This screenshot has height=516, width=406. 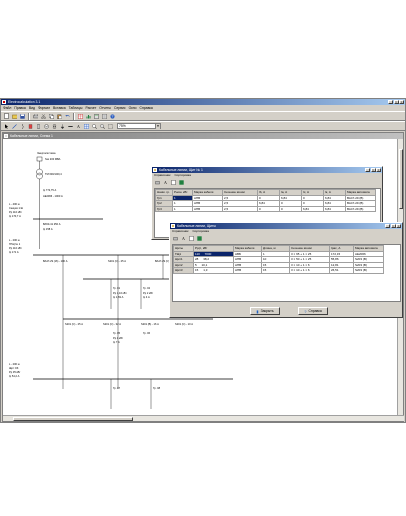 I want to click on main-toolbar: ?, so click(x=203, y=116).